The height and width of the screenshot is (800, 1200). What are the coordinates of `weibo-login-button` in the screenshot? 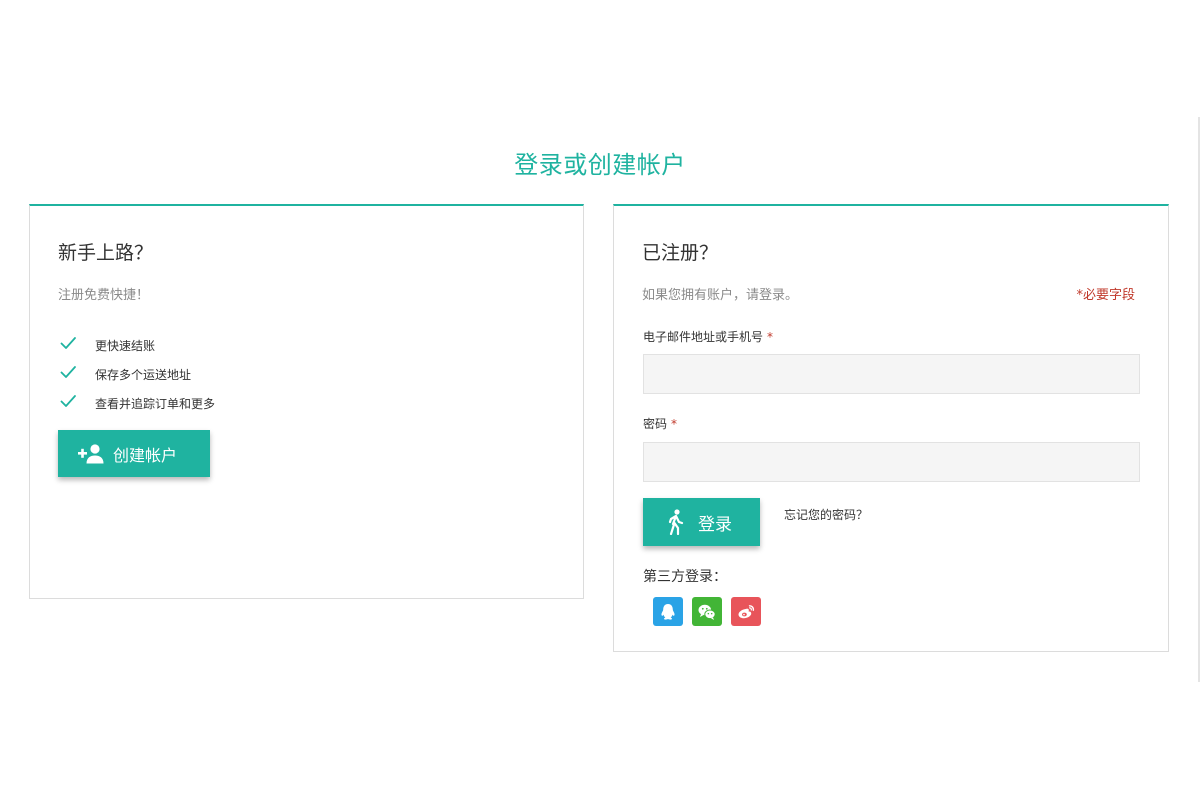 It's located at (746, 611).